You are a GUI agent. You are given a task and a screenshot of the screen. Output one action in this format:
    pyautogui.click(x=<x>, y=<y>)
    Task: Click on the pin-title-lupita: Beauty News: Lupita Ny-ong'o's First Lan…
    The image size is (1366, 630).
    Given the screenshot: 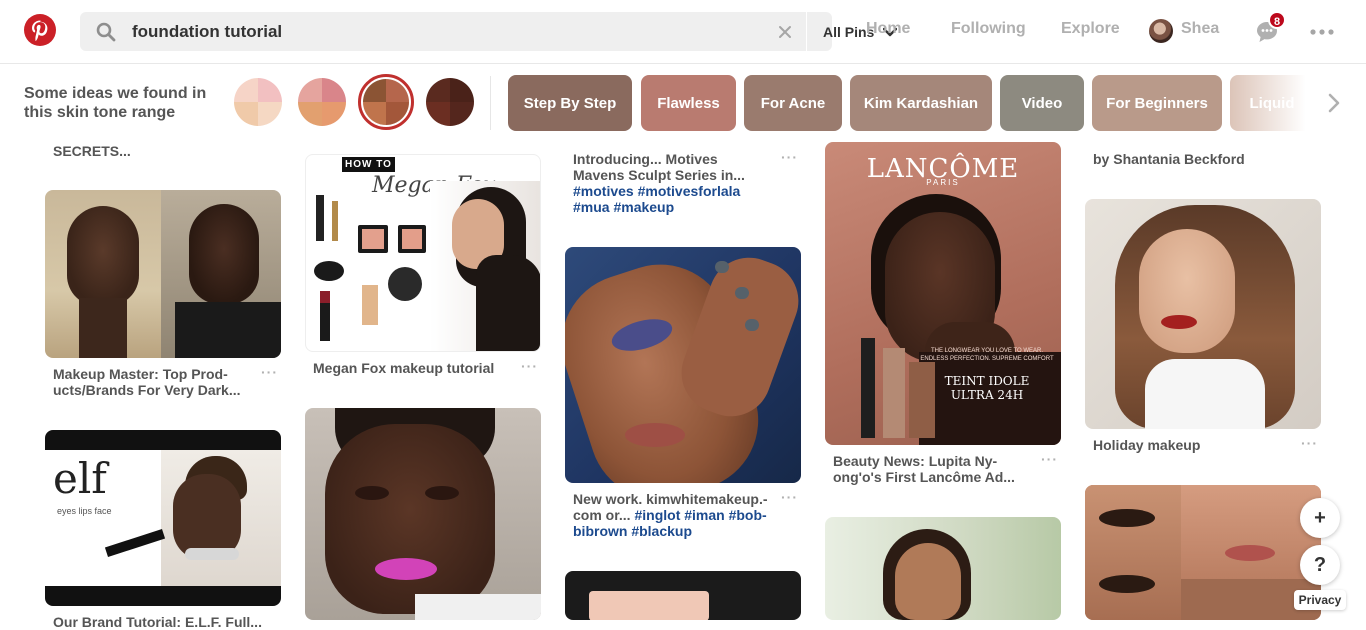 What is the action you would take?
    pyautogui.click(x=930, y=469)
    